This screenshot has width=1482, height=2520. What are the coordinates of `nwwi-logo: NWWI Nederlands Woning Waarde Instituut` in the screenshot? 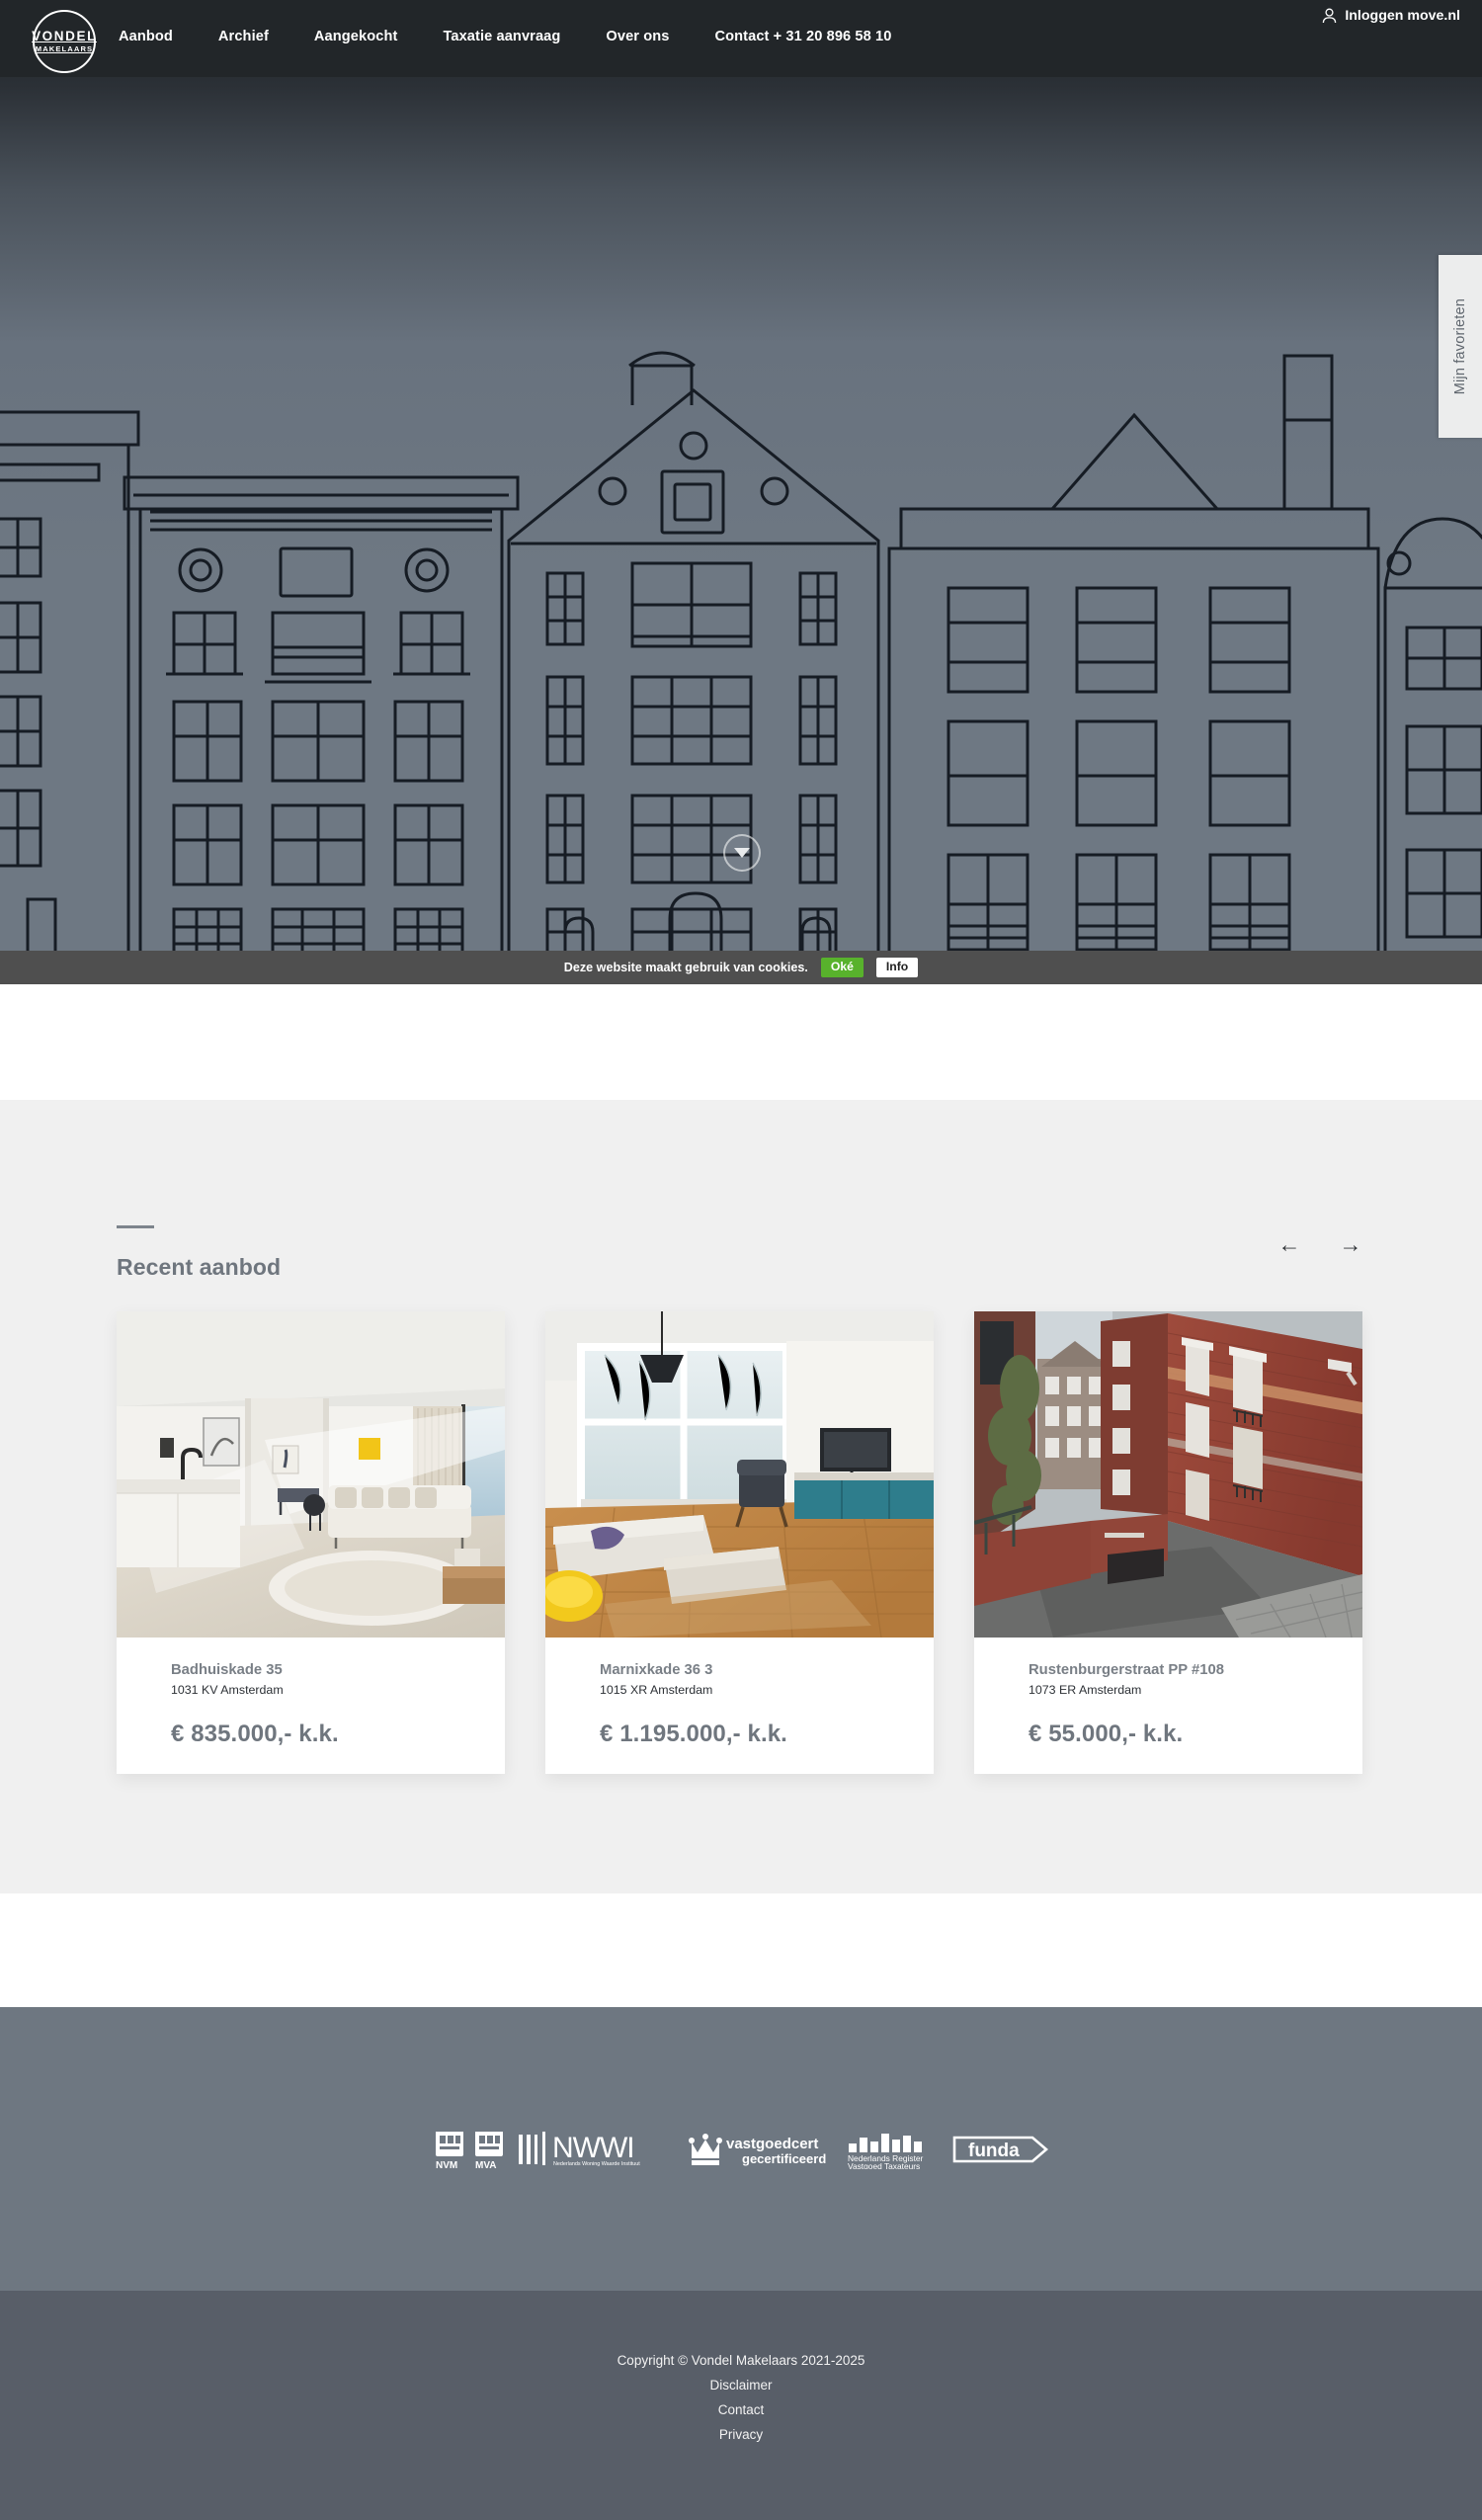 It's located at (591, 2149).